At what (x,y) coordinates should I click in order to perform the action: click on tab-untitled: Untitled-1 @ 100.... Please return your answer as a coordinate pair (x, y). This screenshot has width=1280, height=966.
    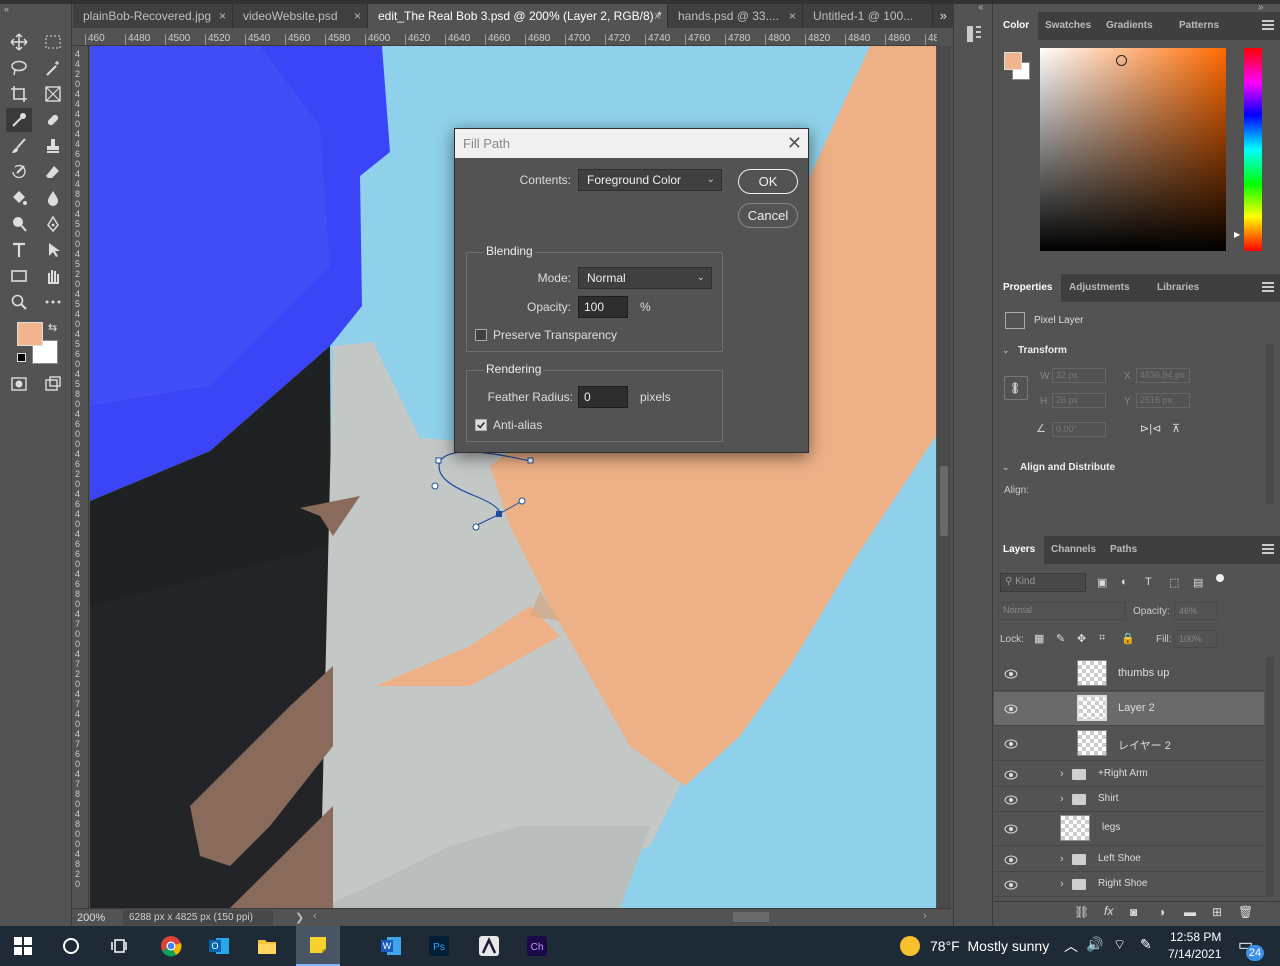
    Looking at the image, I should click on (868, 16).